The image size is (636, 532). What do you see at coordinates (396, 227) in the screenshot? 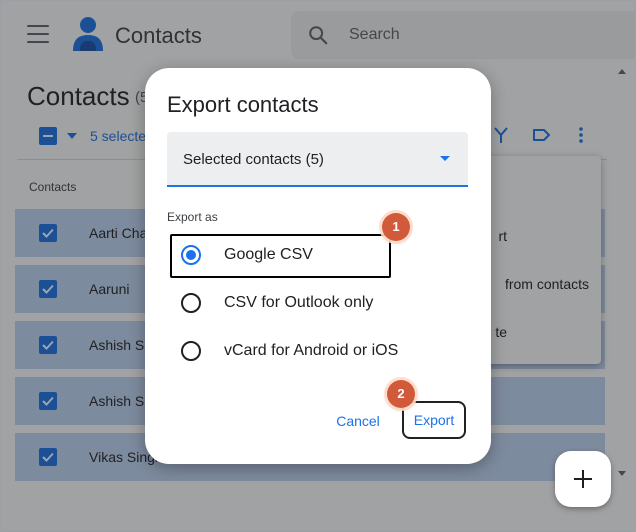
I see `step-badge-1: 1` at bounding box center [396, 227].